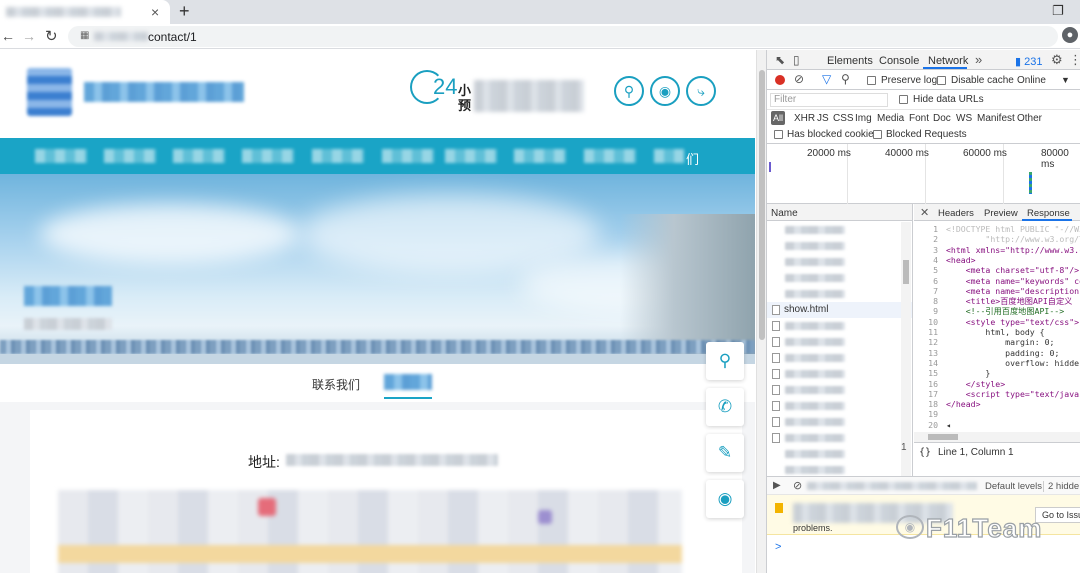 The width and height of the screenshot is (1080, 573). Describe the element at coordinates (823, 118) in the screenshot. I see `type-js: JS` at that location.